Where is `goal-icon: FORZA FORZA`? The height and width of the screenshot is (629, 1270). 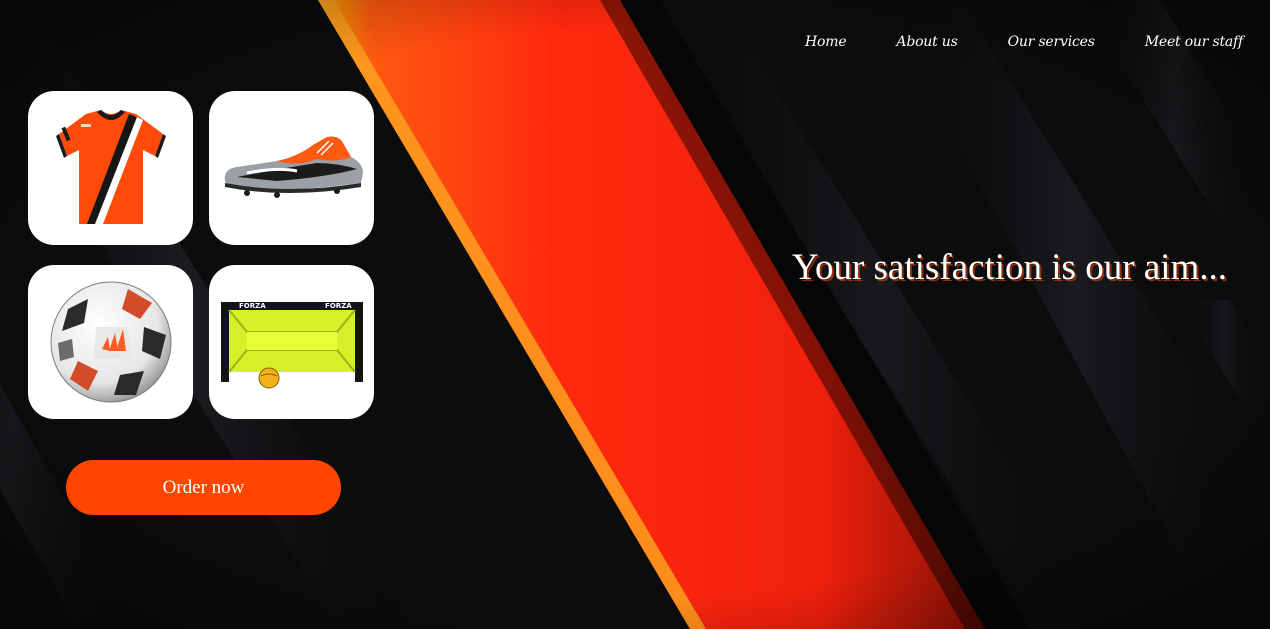 goal-icon: FORZA FORZA is located at coordinates (291, 345).